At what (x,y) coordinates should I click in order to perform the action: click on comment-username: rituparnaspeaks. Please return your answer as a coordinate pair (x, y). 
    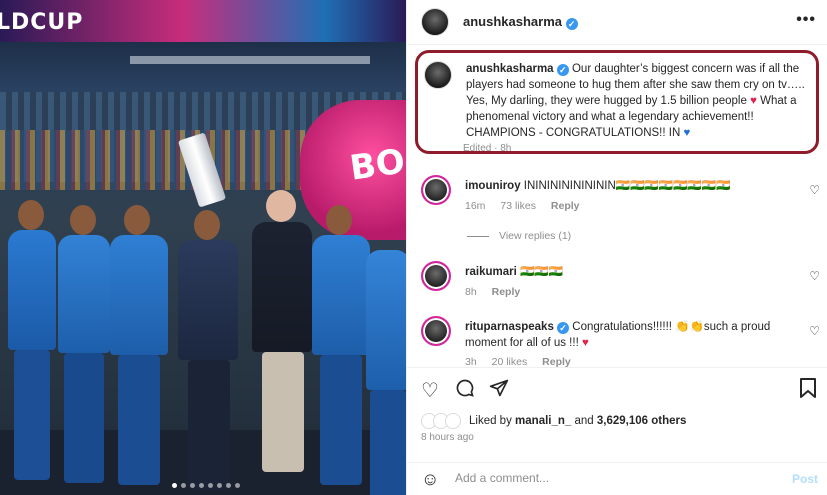
    Looking at the image, I should click on (509, 327).